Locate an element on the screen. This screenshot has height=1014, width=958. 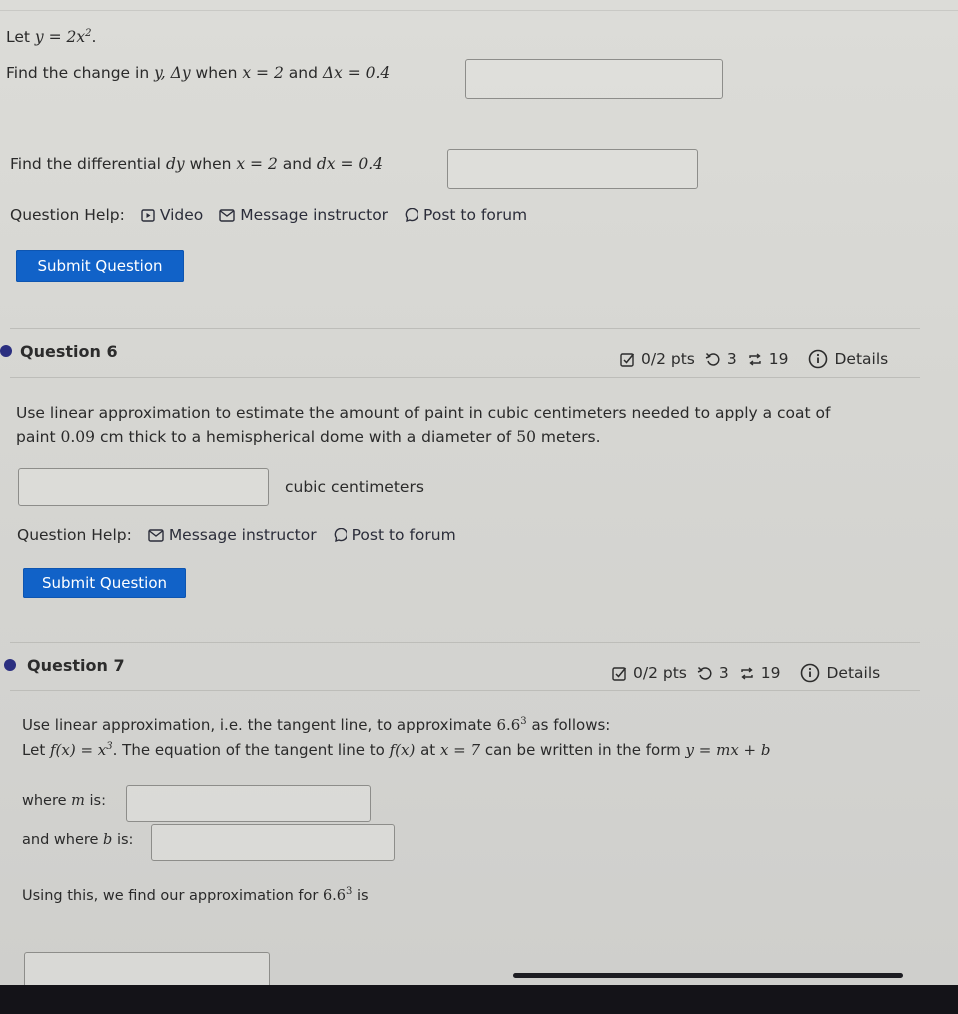
intercept-b-input is located at coordinates (273, 842).